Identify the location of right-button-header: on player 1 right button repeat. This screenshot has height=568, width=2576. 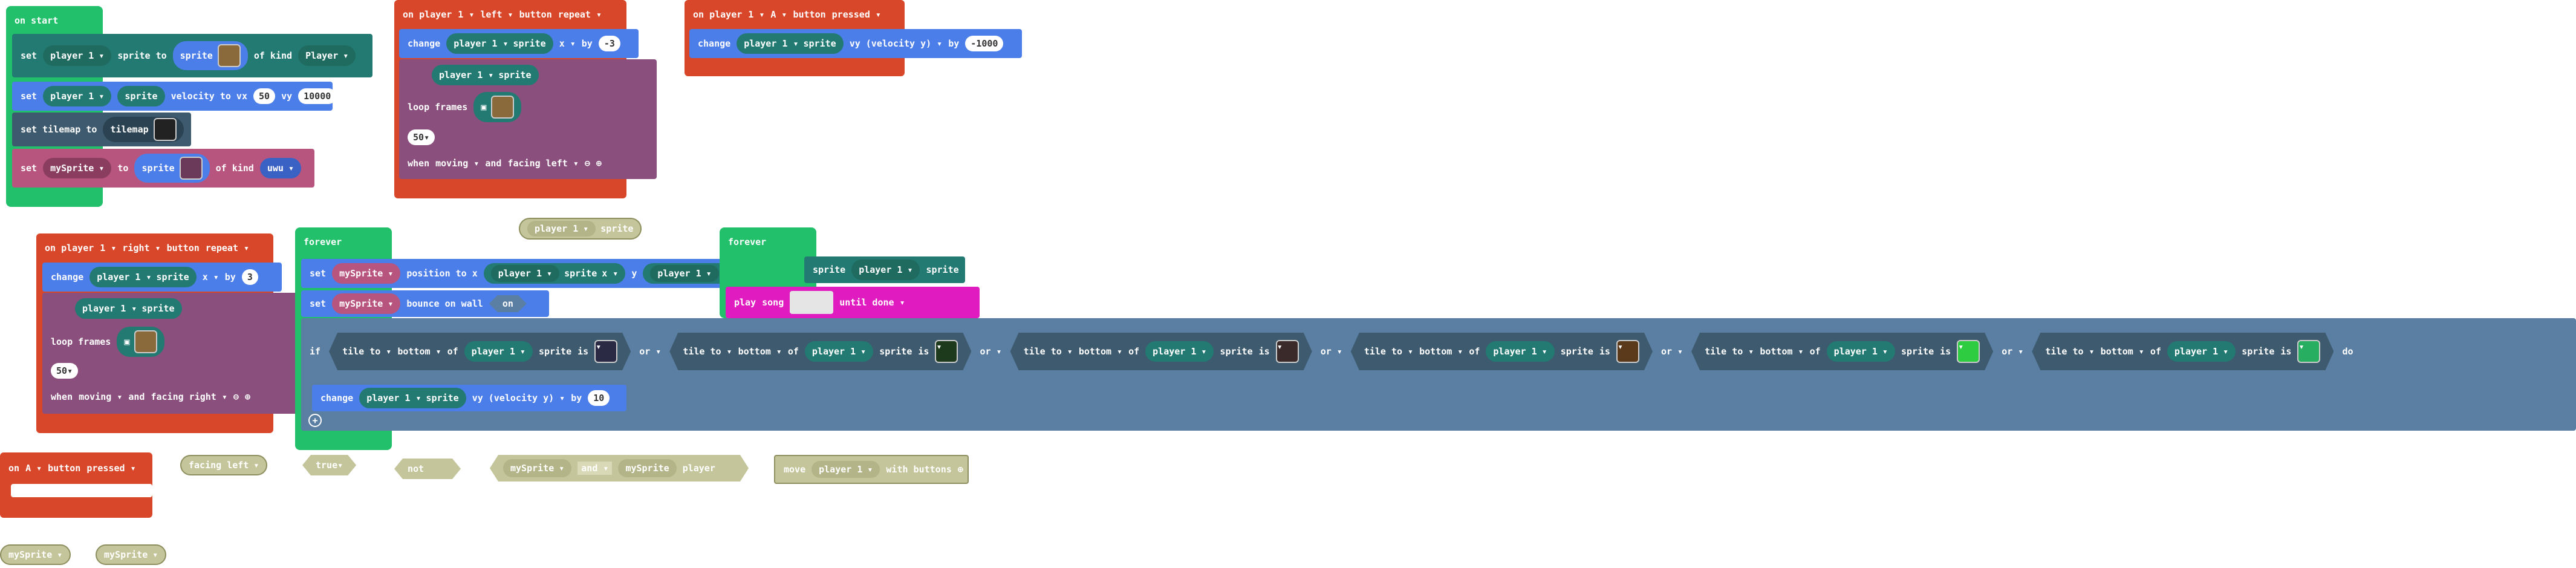
(147, 248).